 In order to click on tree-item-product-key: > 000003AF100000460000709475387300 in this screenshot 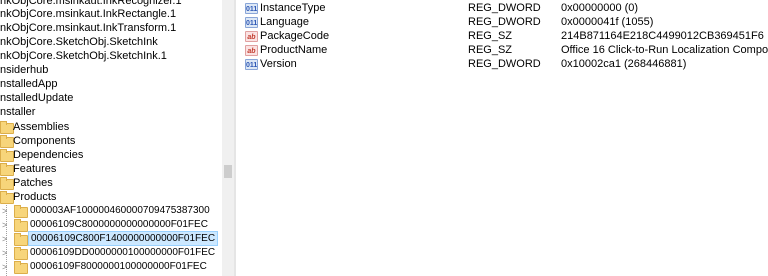, I will do `click(111, 211)`.